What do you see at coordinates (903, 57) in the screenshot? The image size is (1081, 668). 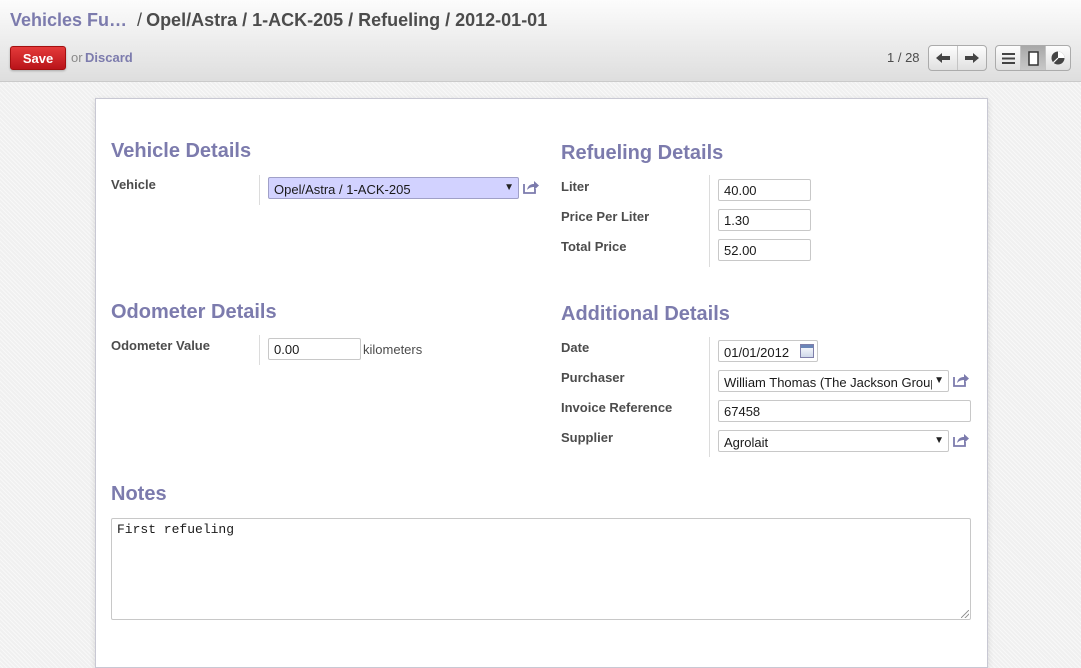 I see `pager-value: 1 / 28` at bounding box center [903, 57].